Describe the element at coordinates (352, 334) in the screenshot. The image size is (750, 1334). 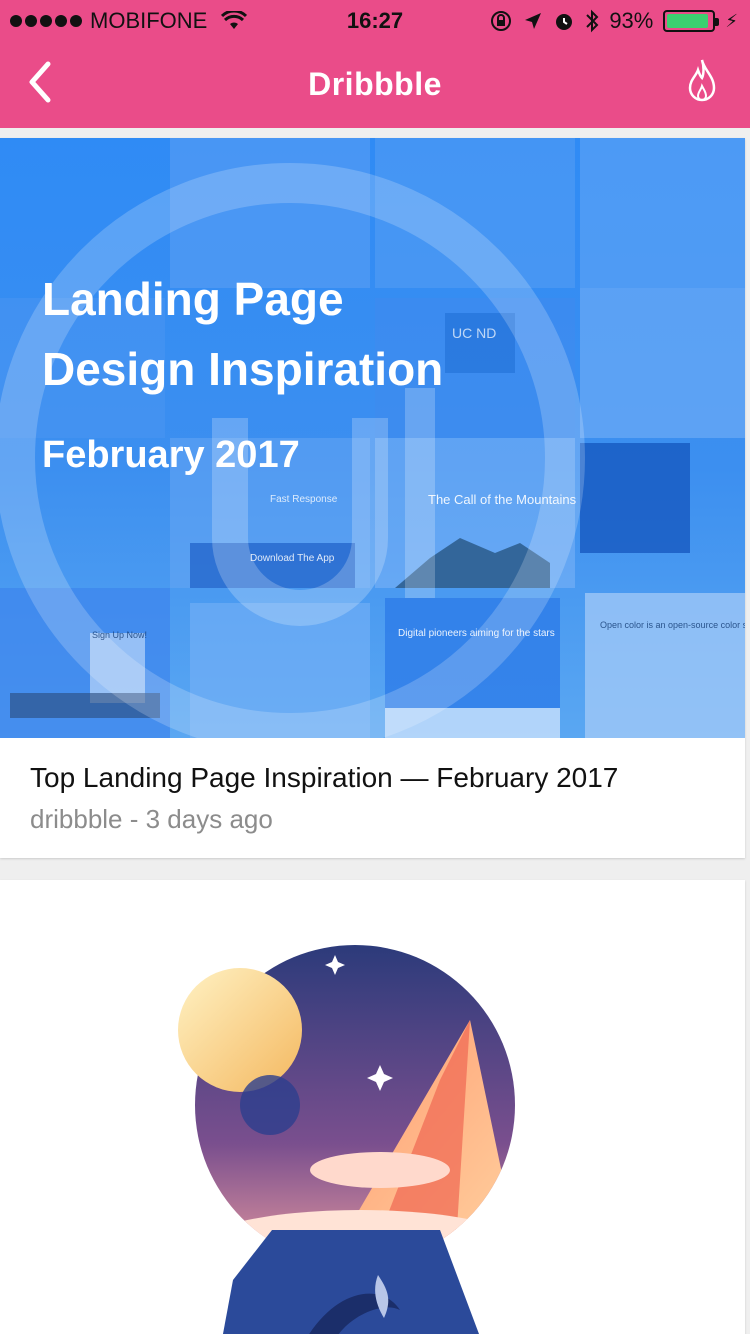
I see `cover-headline: Landing Page Design Inspiration` at that location.